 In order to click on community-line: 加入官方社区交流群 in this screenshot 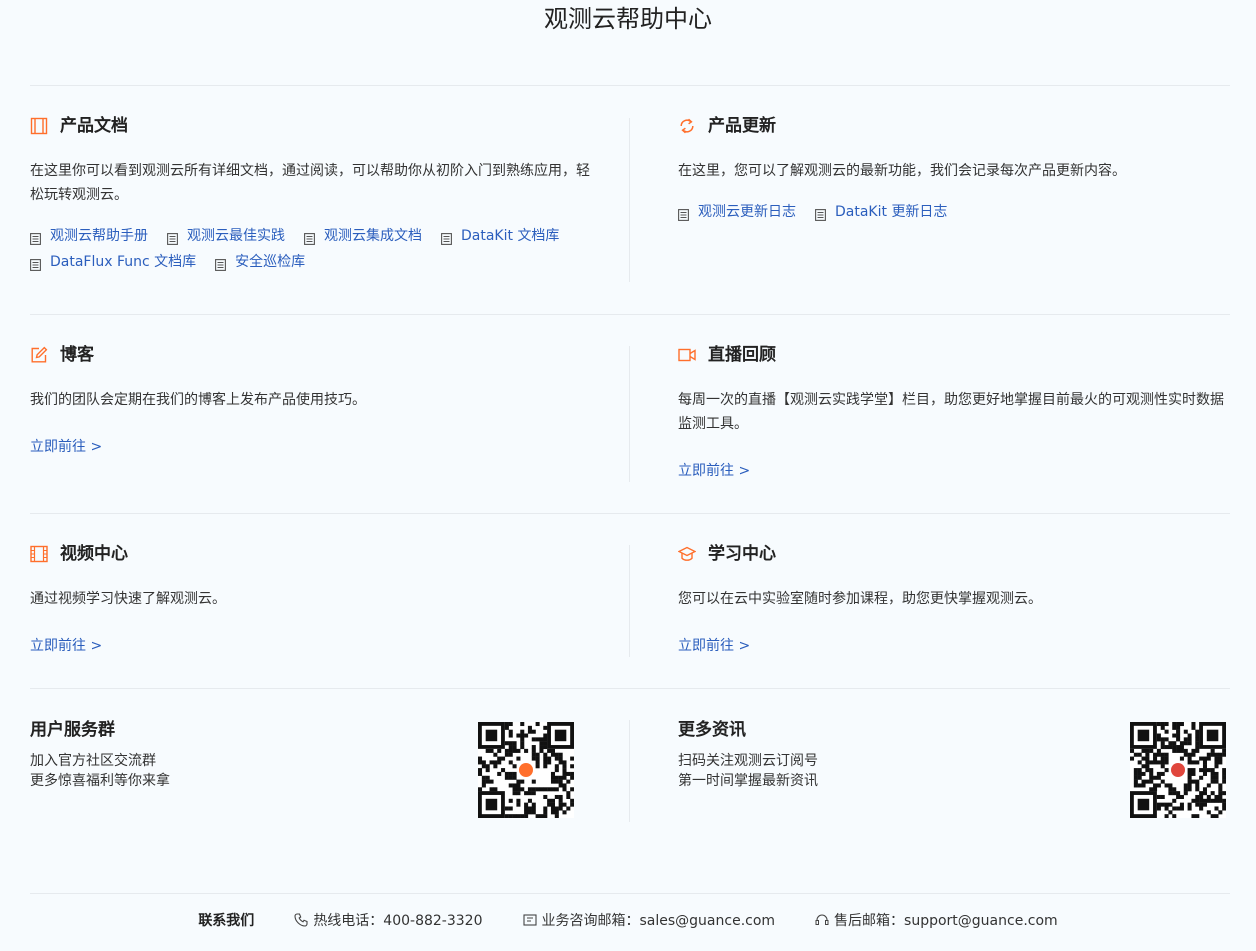, I will do `click(93, 761)`.